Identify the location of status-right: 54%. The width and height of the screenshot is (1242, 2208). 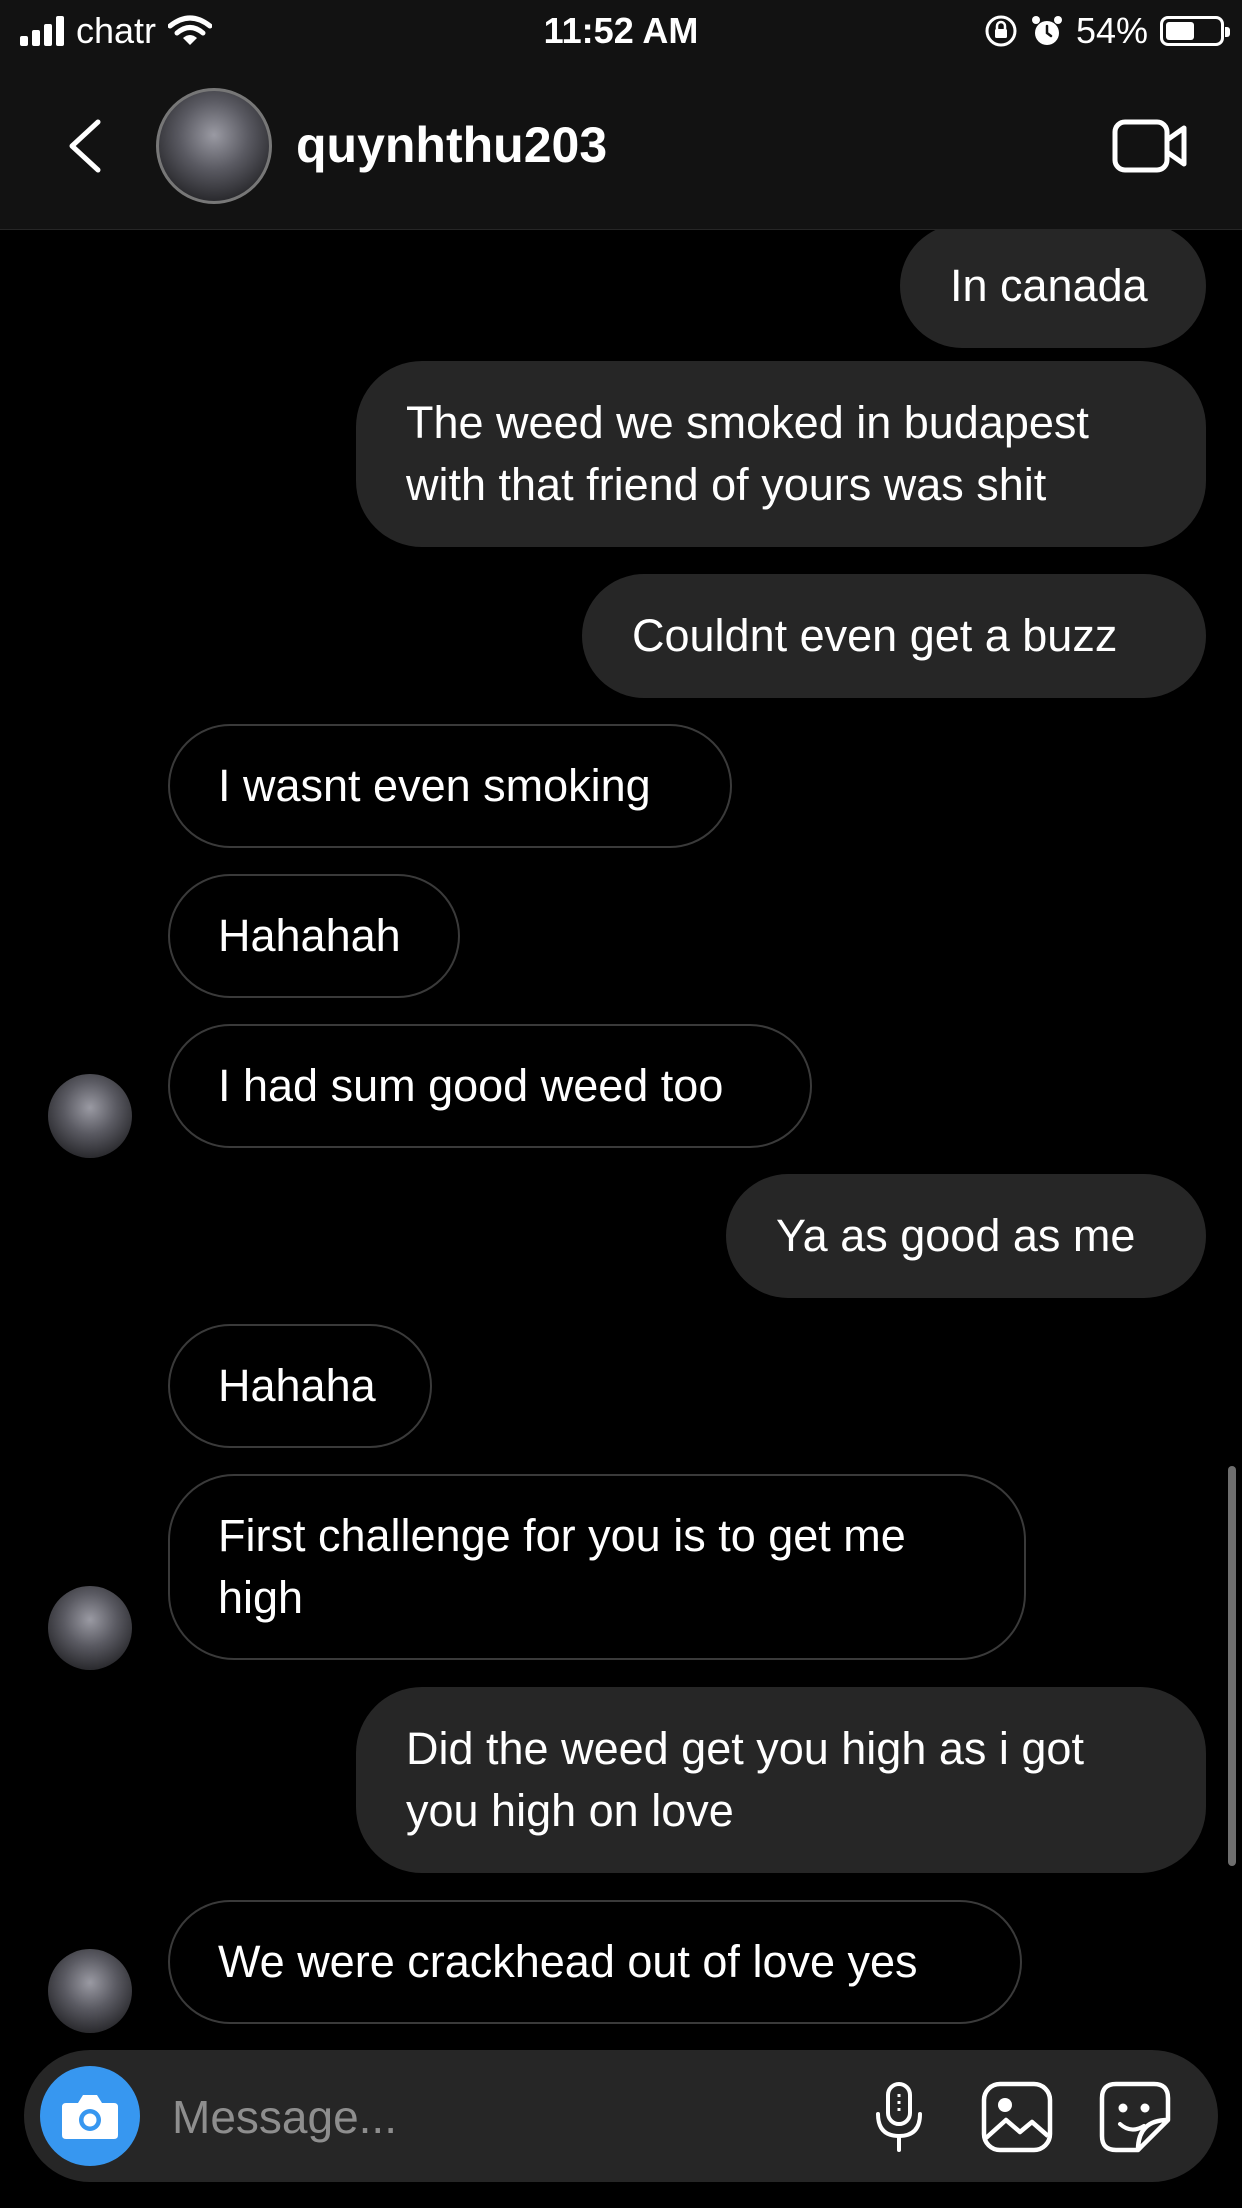
(1107, 31).